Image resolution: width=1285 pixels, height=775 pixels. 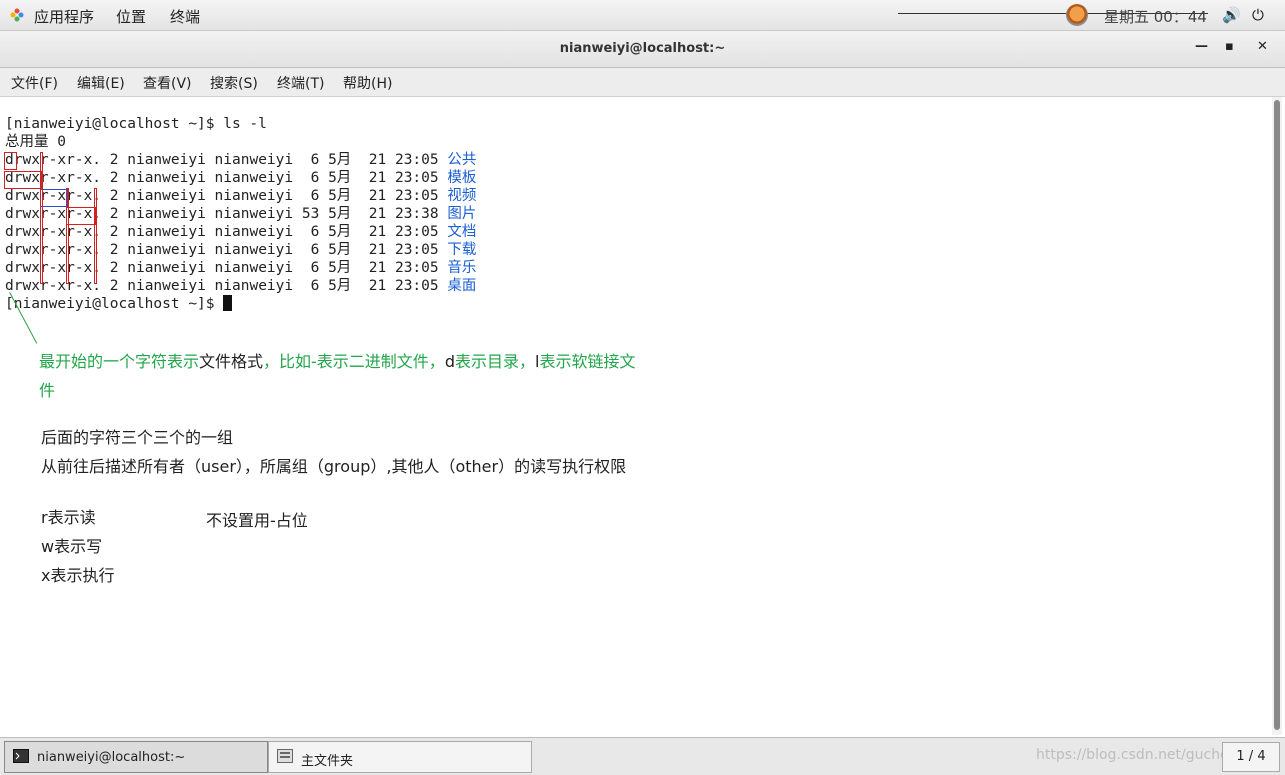 I want to click on divider-group, so click(x=67, y=236).